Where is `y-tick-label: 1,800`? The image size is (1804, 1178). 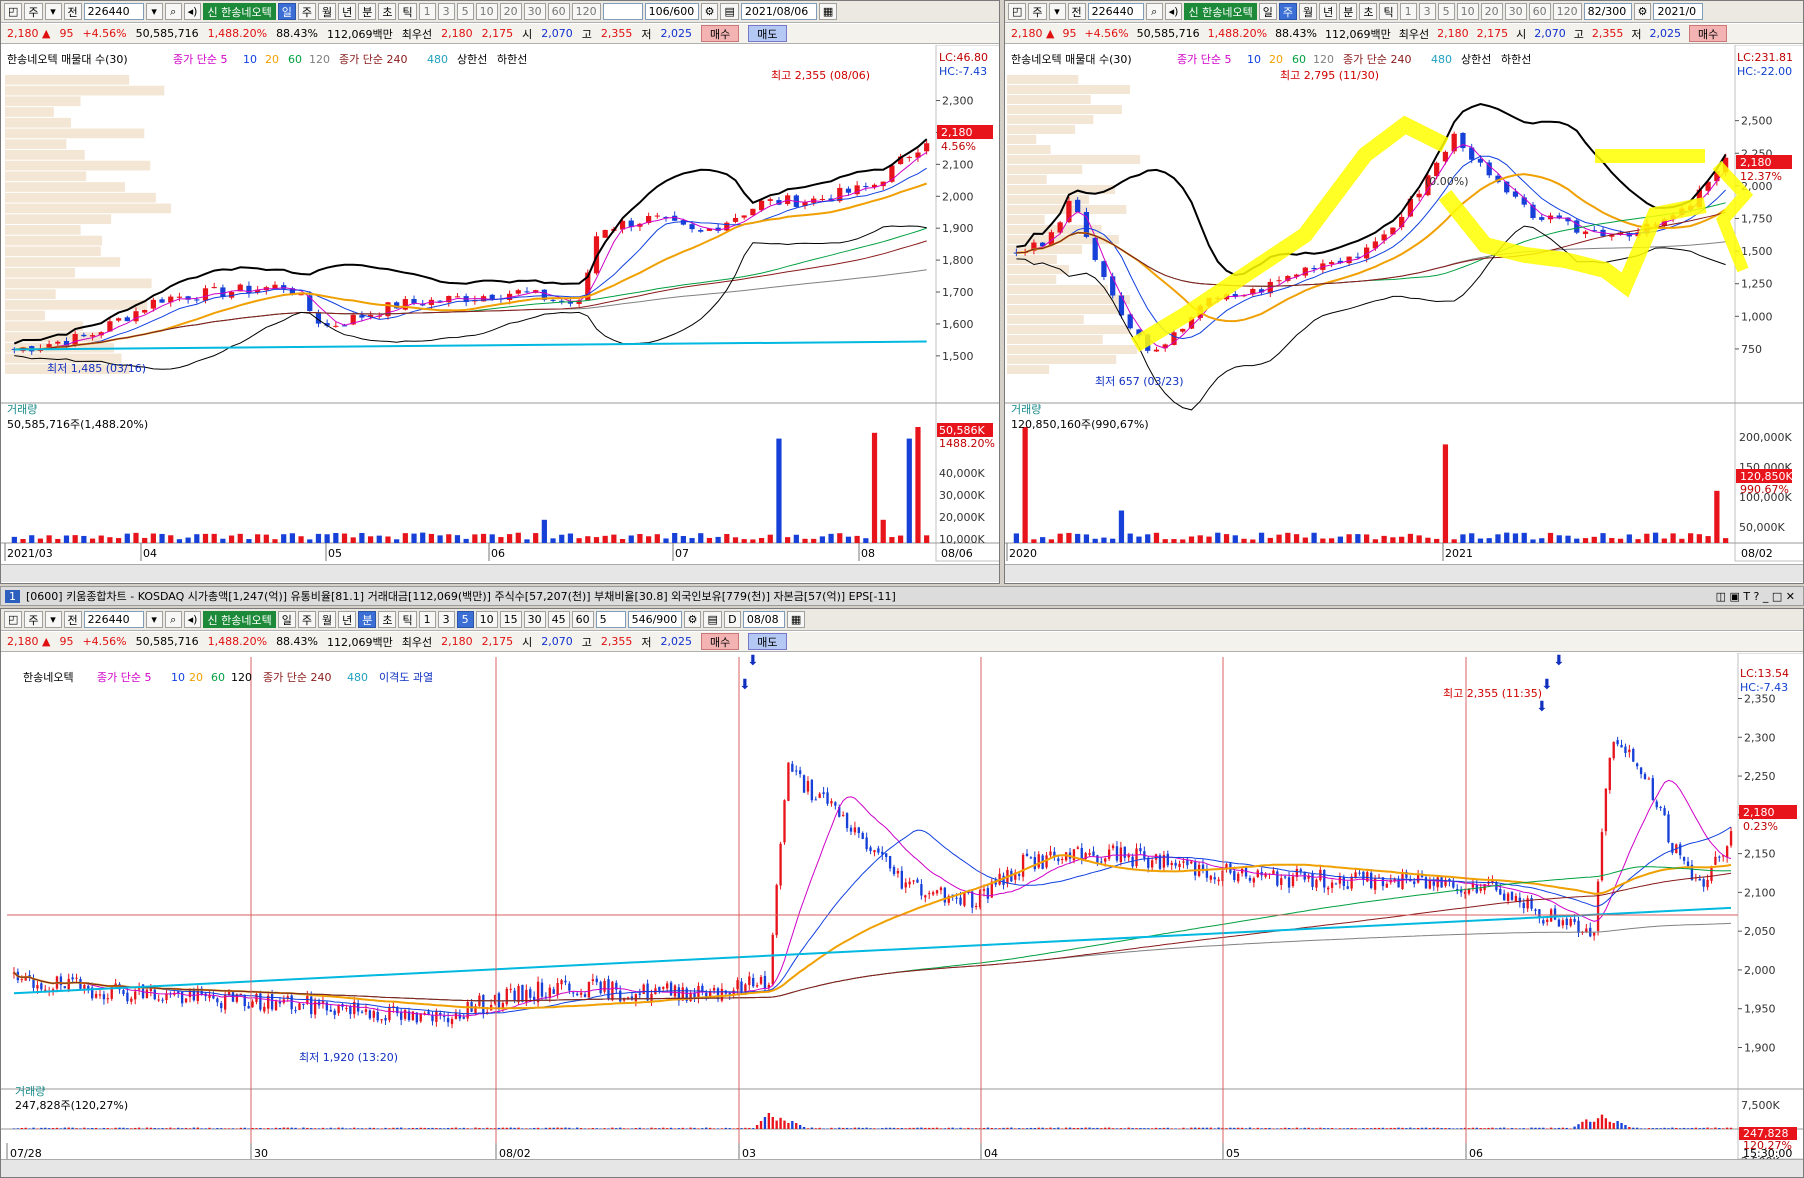 y-tick-label: 1,800 is located at coordinates (958, 260).